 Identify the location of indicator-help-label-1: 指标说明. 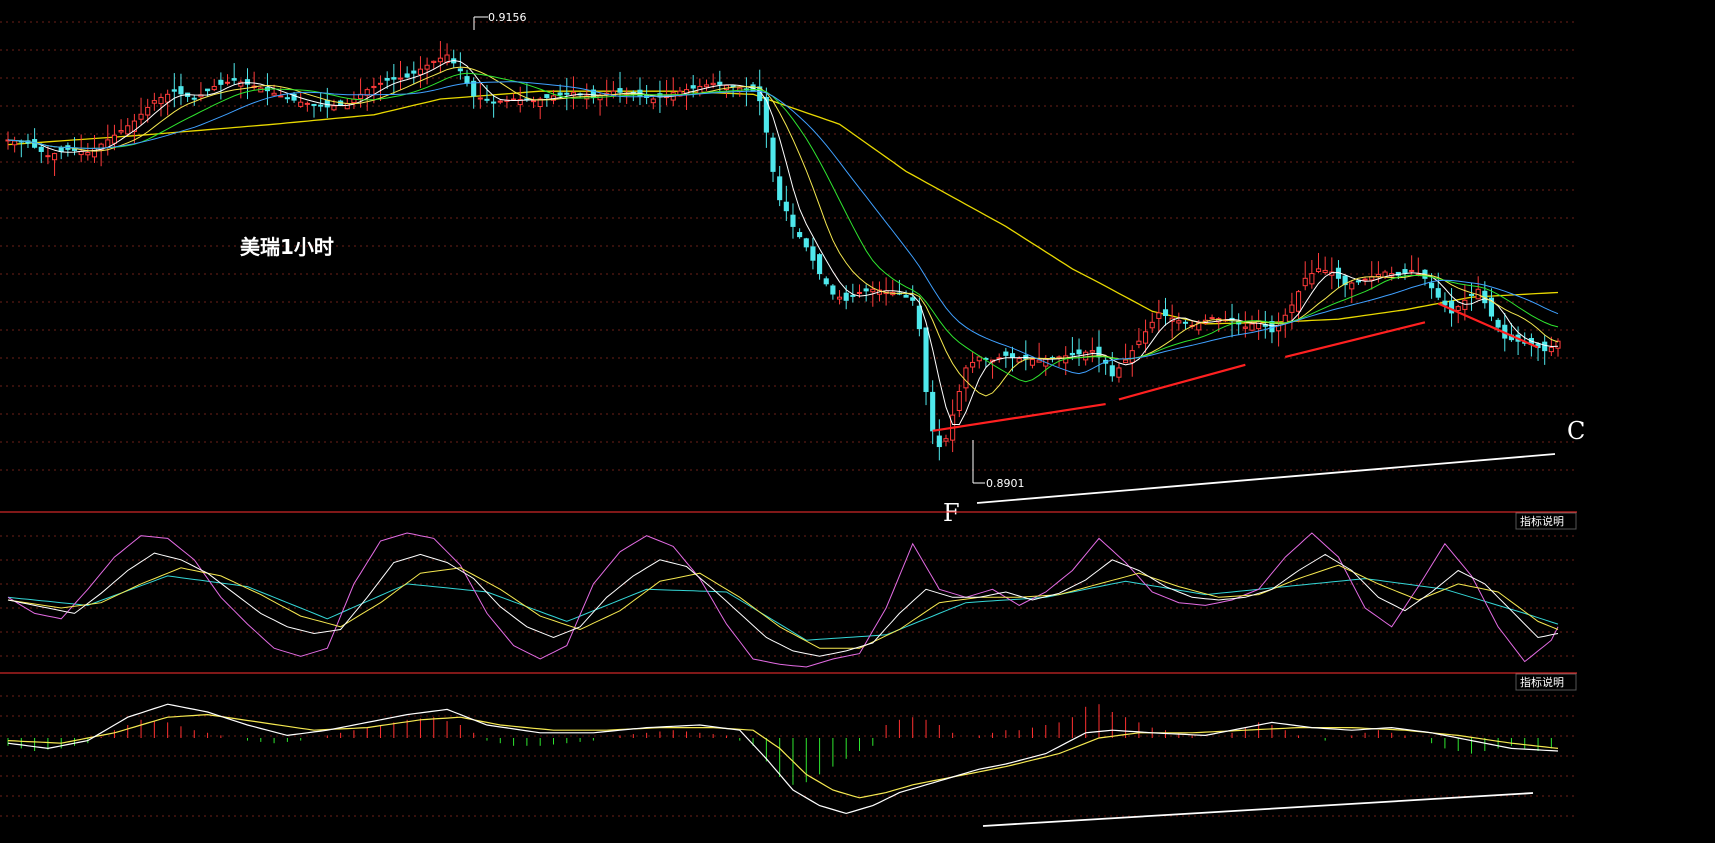
(1542, 521).